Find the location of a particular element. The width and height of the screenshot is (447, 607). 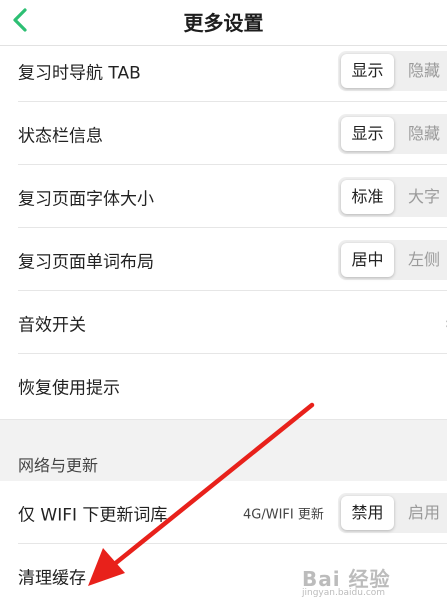

segmented-control: 居中 左侧 is located at coordinates (392, 259).